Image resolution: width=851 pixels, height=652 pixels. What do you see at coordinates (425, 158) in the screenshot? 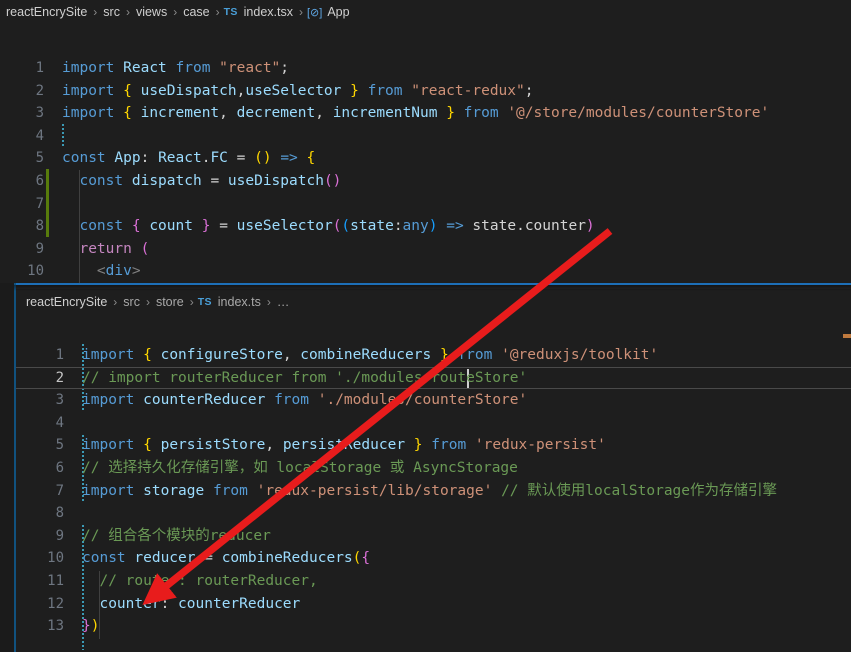
I see `code-line: 5 const App: React.FC = () => {` at bounding box center [425, 158].